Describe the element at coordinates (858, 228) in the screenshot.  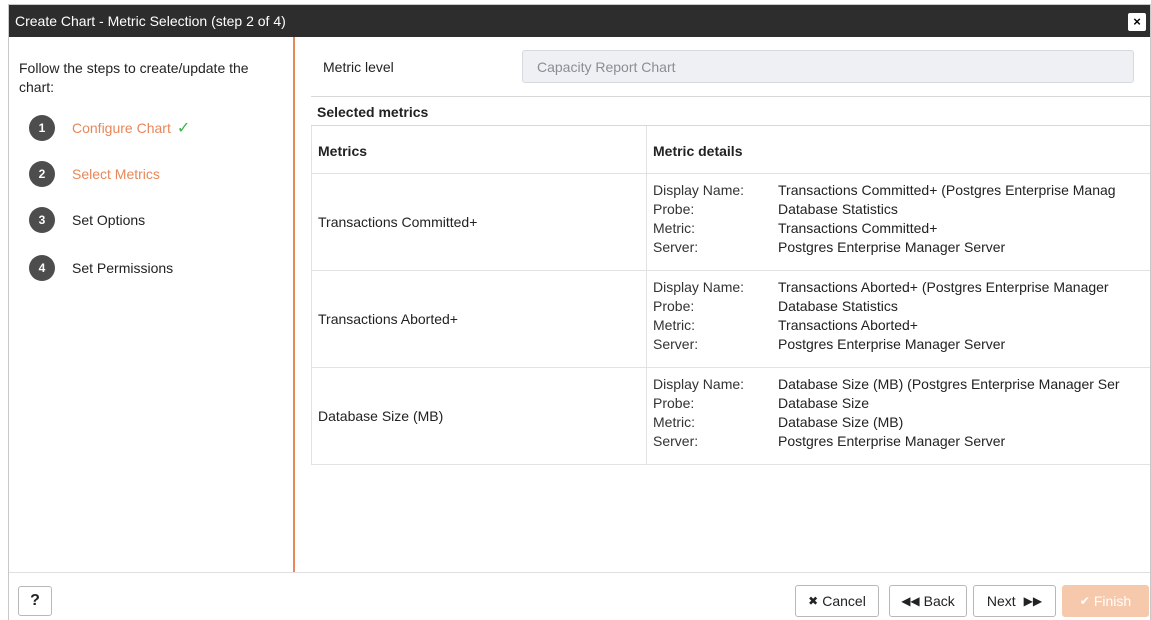
I see `detail-value: Transactions Committed+` at that location.